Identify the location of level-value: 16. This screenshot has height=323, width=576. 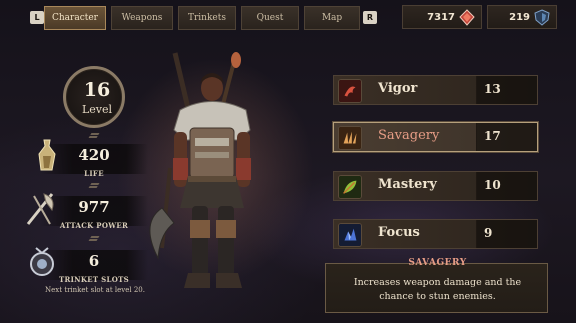
(97, 90).